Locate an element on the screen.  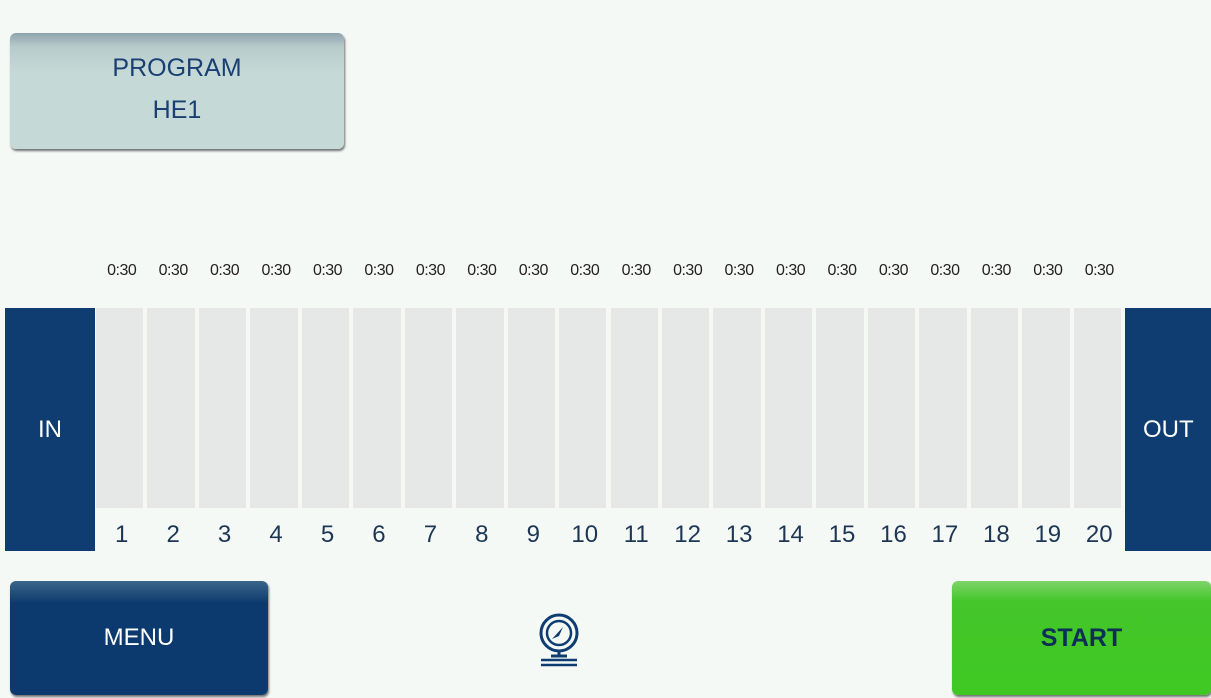
station-time-3: 0:30 is located at coordinates (225, 270).